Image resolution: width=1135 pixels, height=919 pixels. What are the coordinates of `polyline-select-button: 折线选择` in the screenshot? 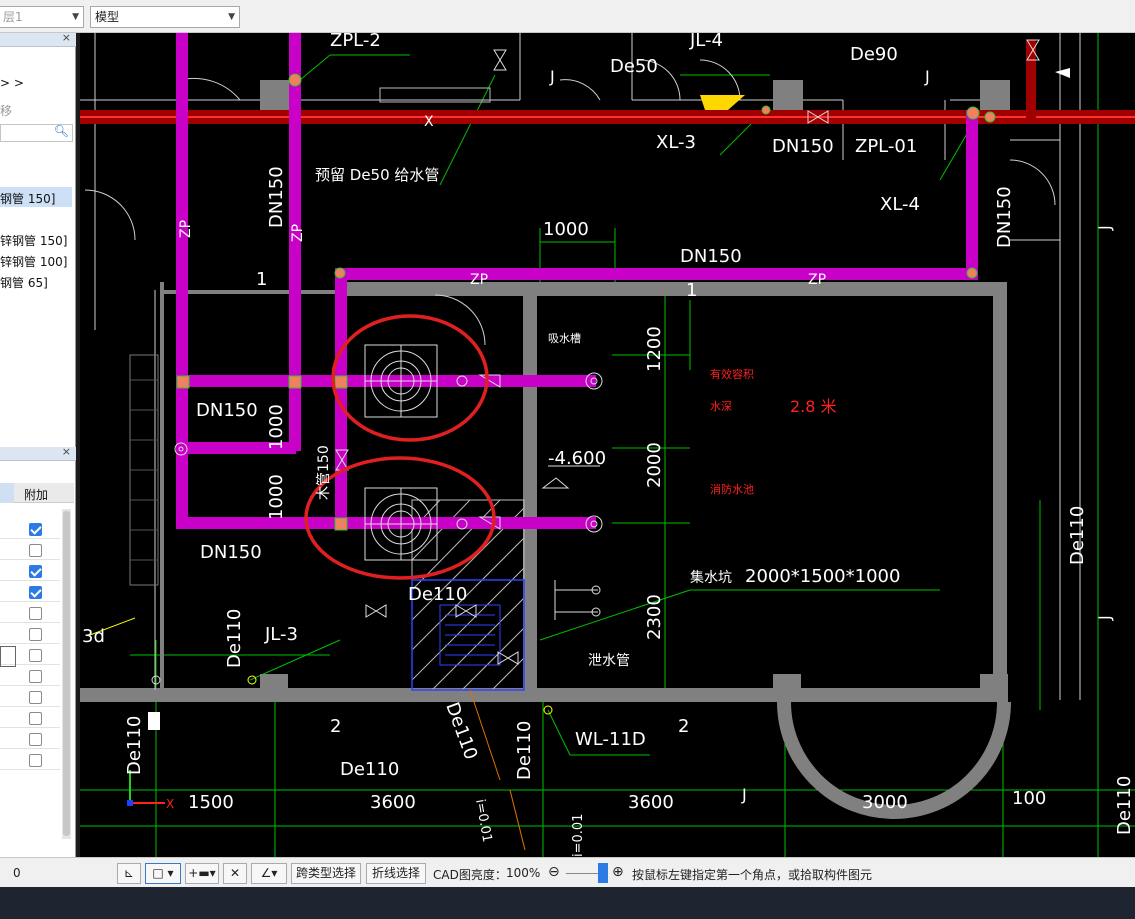 It's located at (396, 873).